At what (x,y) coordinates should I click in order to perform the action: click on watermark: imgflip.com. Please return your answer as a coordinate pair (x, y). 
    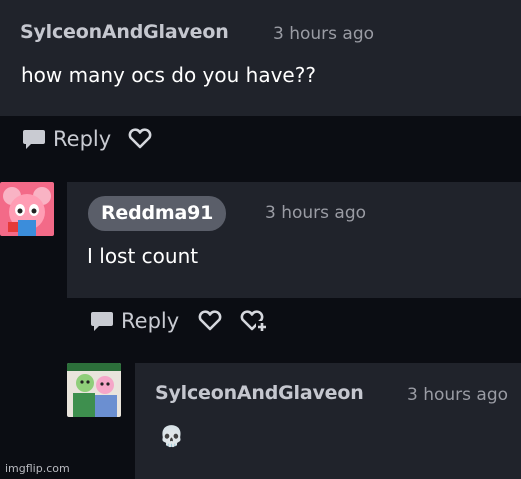
    Looking at the image, I should click on (37, 468).